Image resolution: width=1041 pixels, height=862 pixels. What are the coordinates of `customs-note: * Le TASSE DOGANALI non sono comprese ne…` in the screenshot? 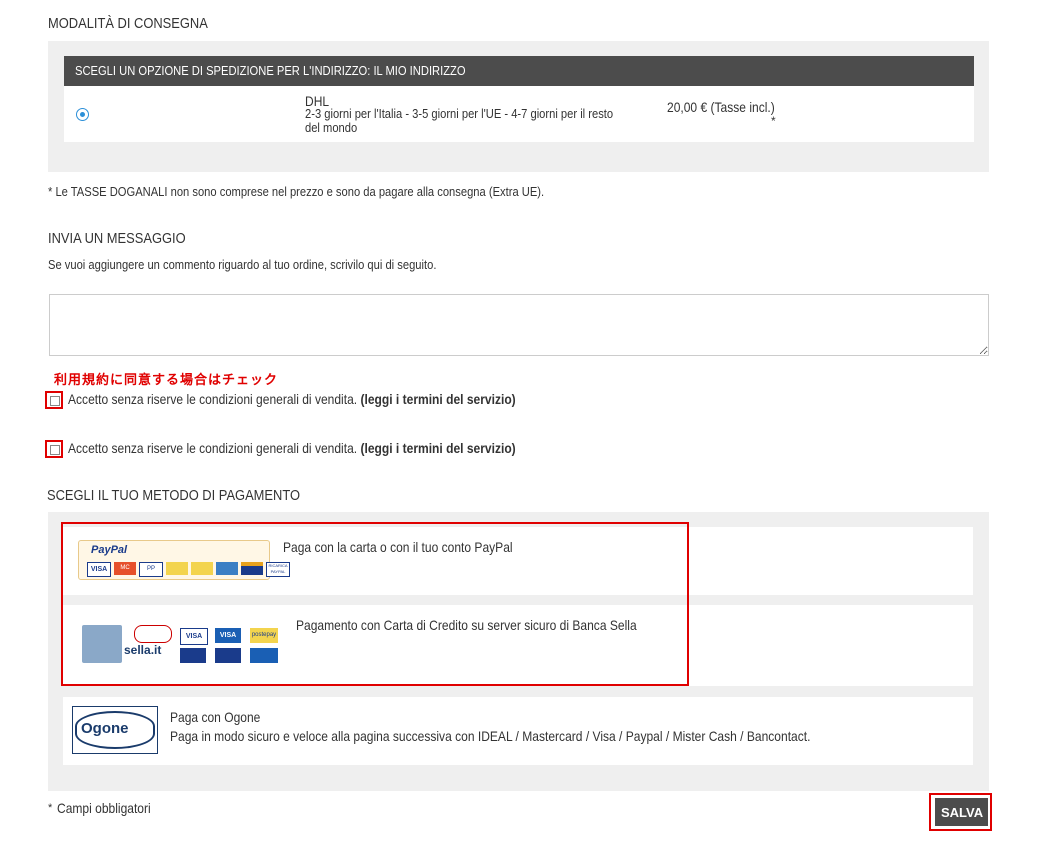 It's located at (296, 191).